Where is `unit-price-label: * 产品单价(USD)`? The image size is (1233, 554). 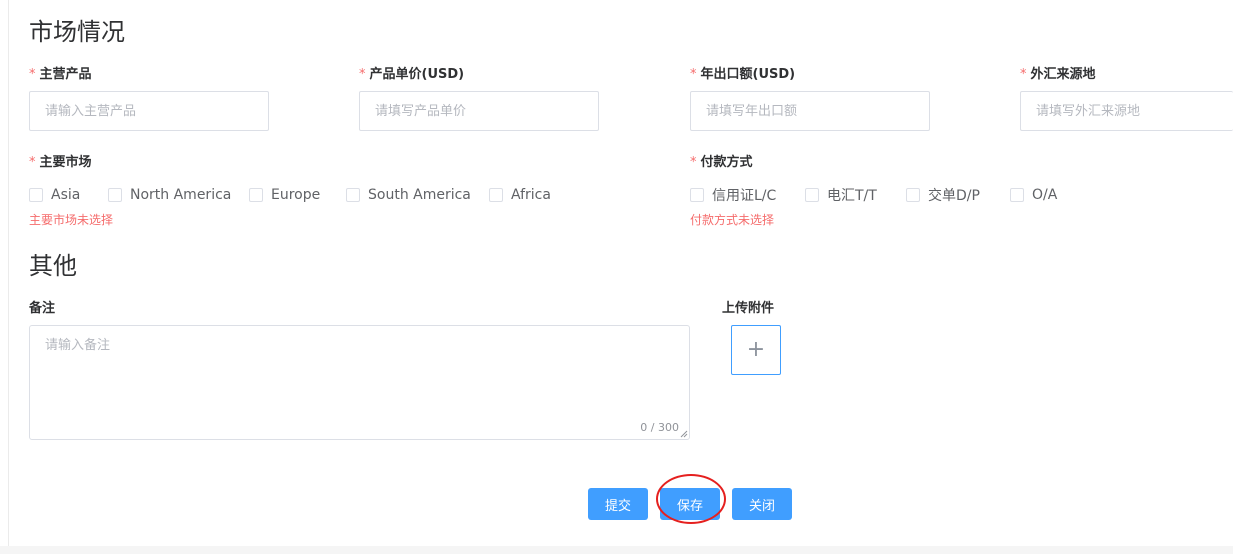
unit-price-label: * 产品单价(USD) is located at coordinates (412, 74).